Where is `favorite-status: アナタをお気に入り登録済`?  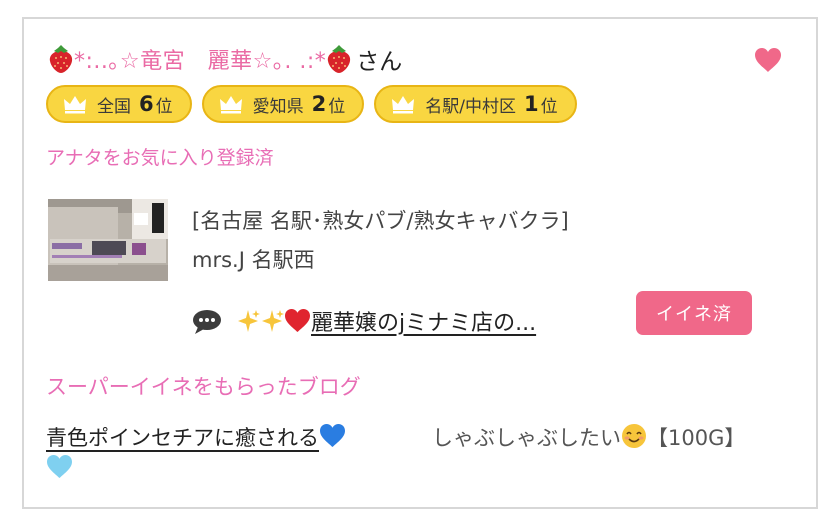 favorite-status: アナタをお気に入り登録済 is located at coordinates (160, 158).